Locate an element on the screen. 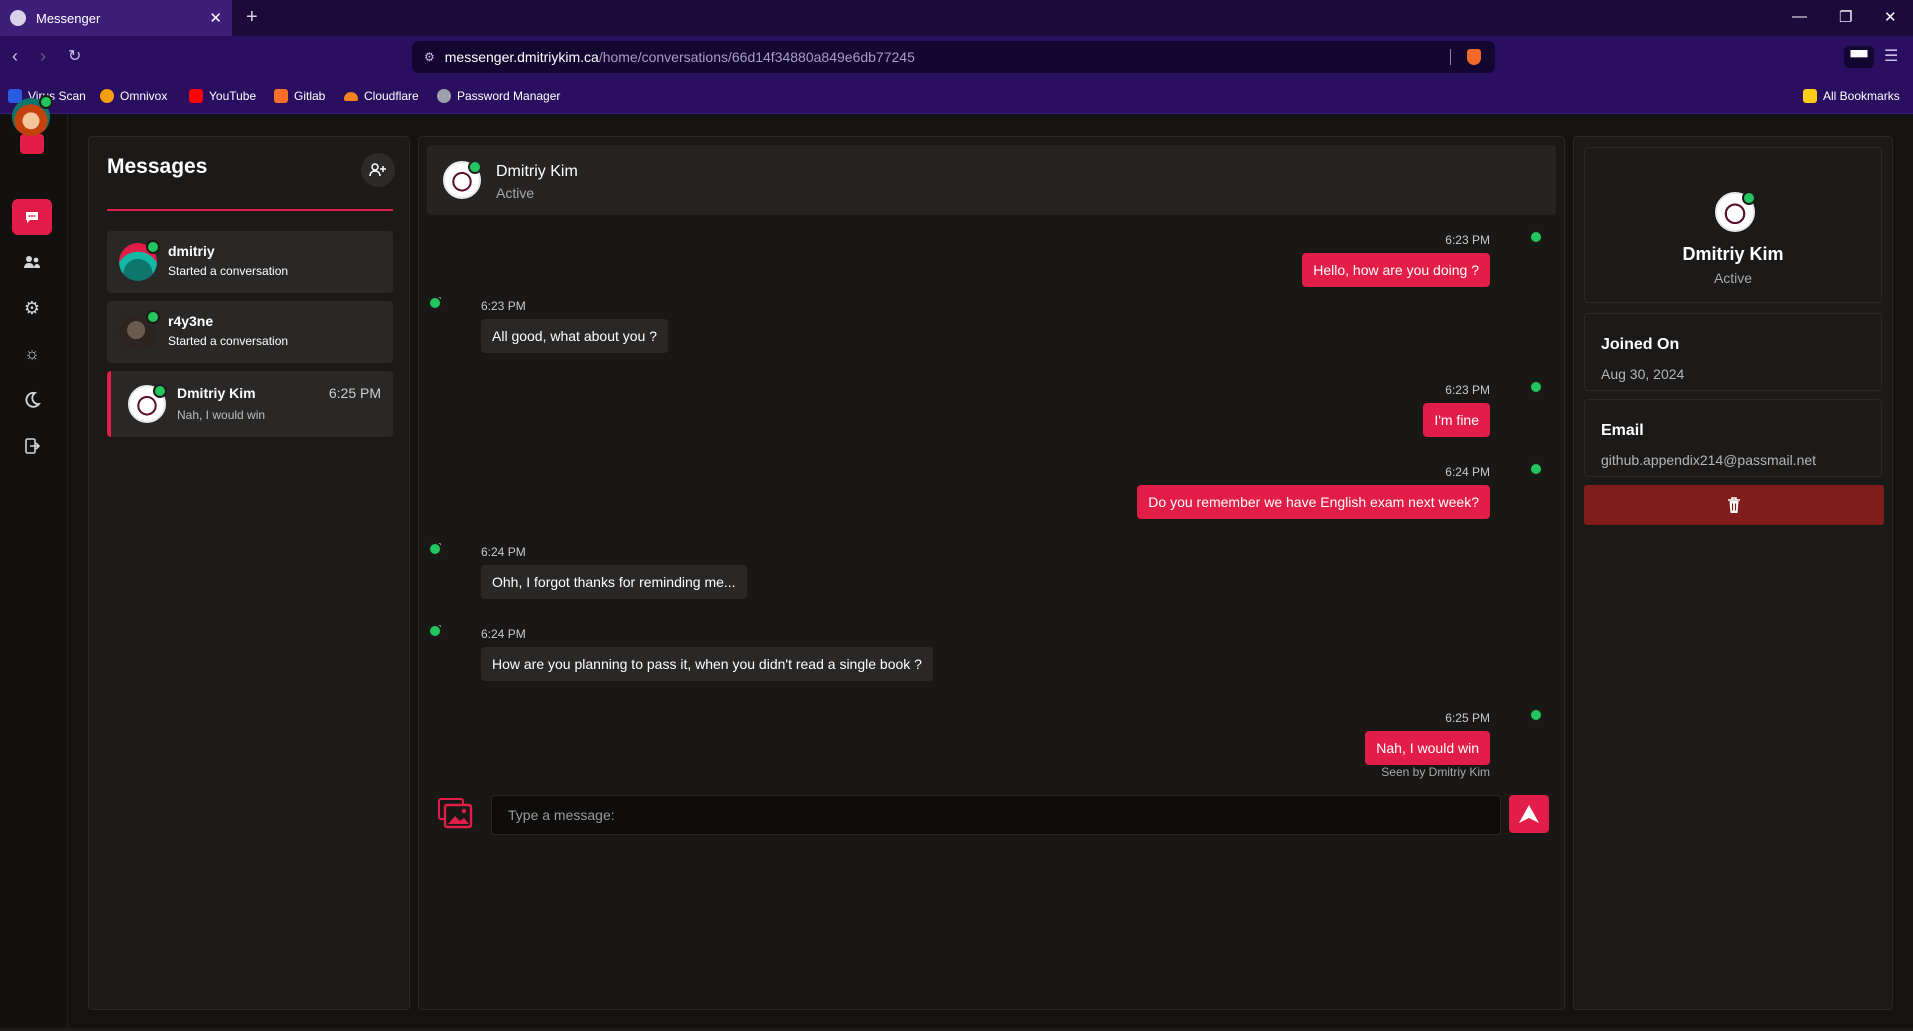 The height and width of the screenshot is (1031, 1913). profile-card: Dmitriy Kim Active is located at coordinates (1733, 225).